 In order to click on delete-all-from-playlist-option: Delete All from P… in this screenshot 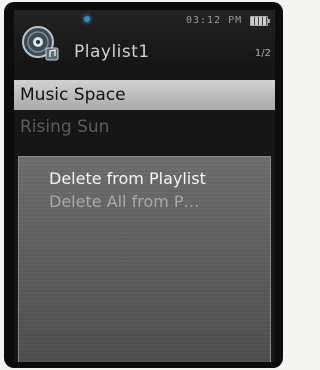, I will do `click(124, 201)`.